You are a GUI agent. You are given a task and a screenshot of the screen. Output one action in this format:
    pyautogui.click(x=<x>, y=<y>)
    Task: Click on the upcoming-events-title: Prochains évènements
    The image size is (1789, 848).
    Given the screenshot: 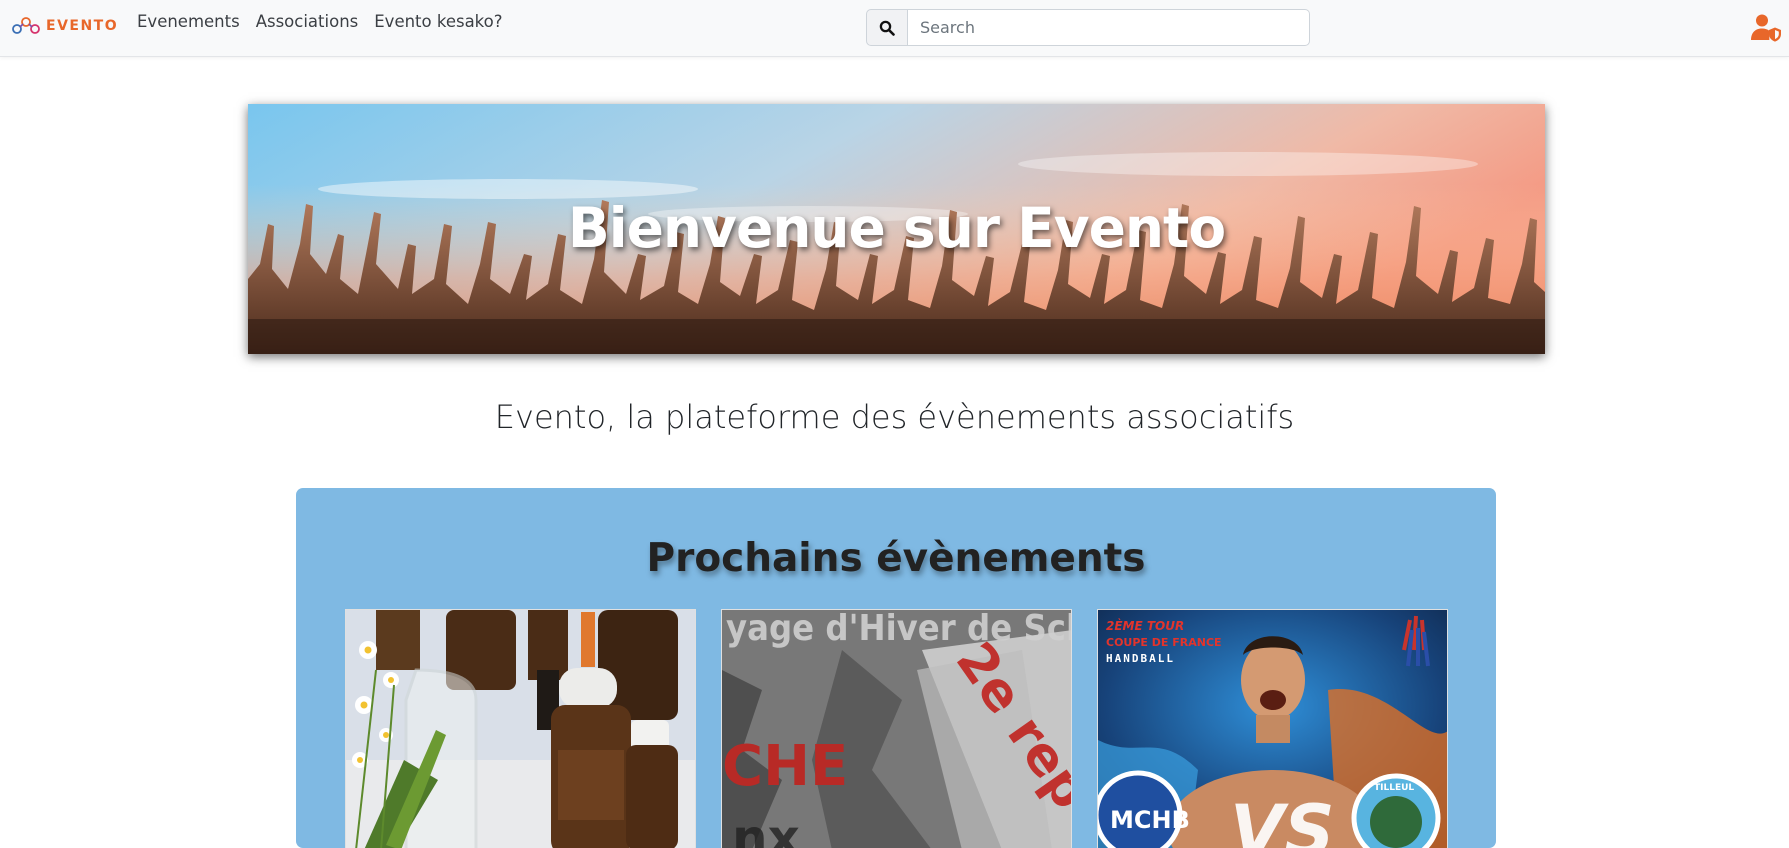 What is the action you would take?
    pyautogui.click(x=896, y=558)
    